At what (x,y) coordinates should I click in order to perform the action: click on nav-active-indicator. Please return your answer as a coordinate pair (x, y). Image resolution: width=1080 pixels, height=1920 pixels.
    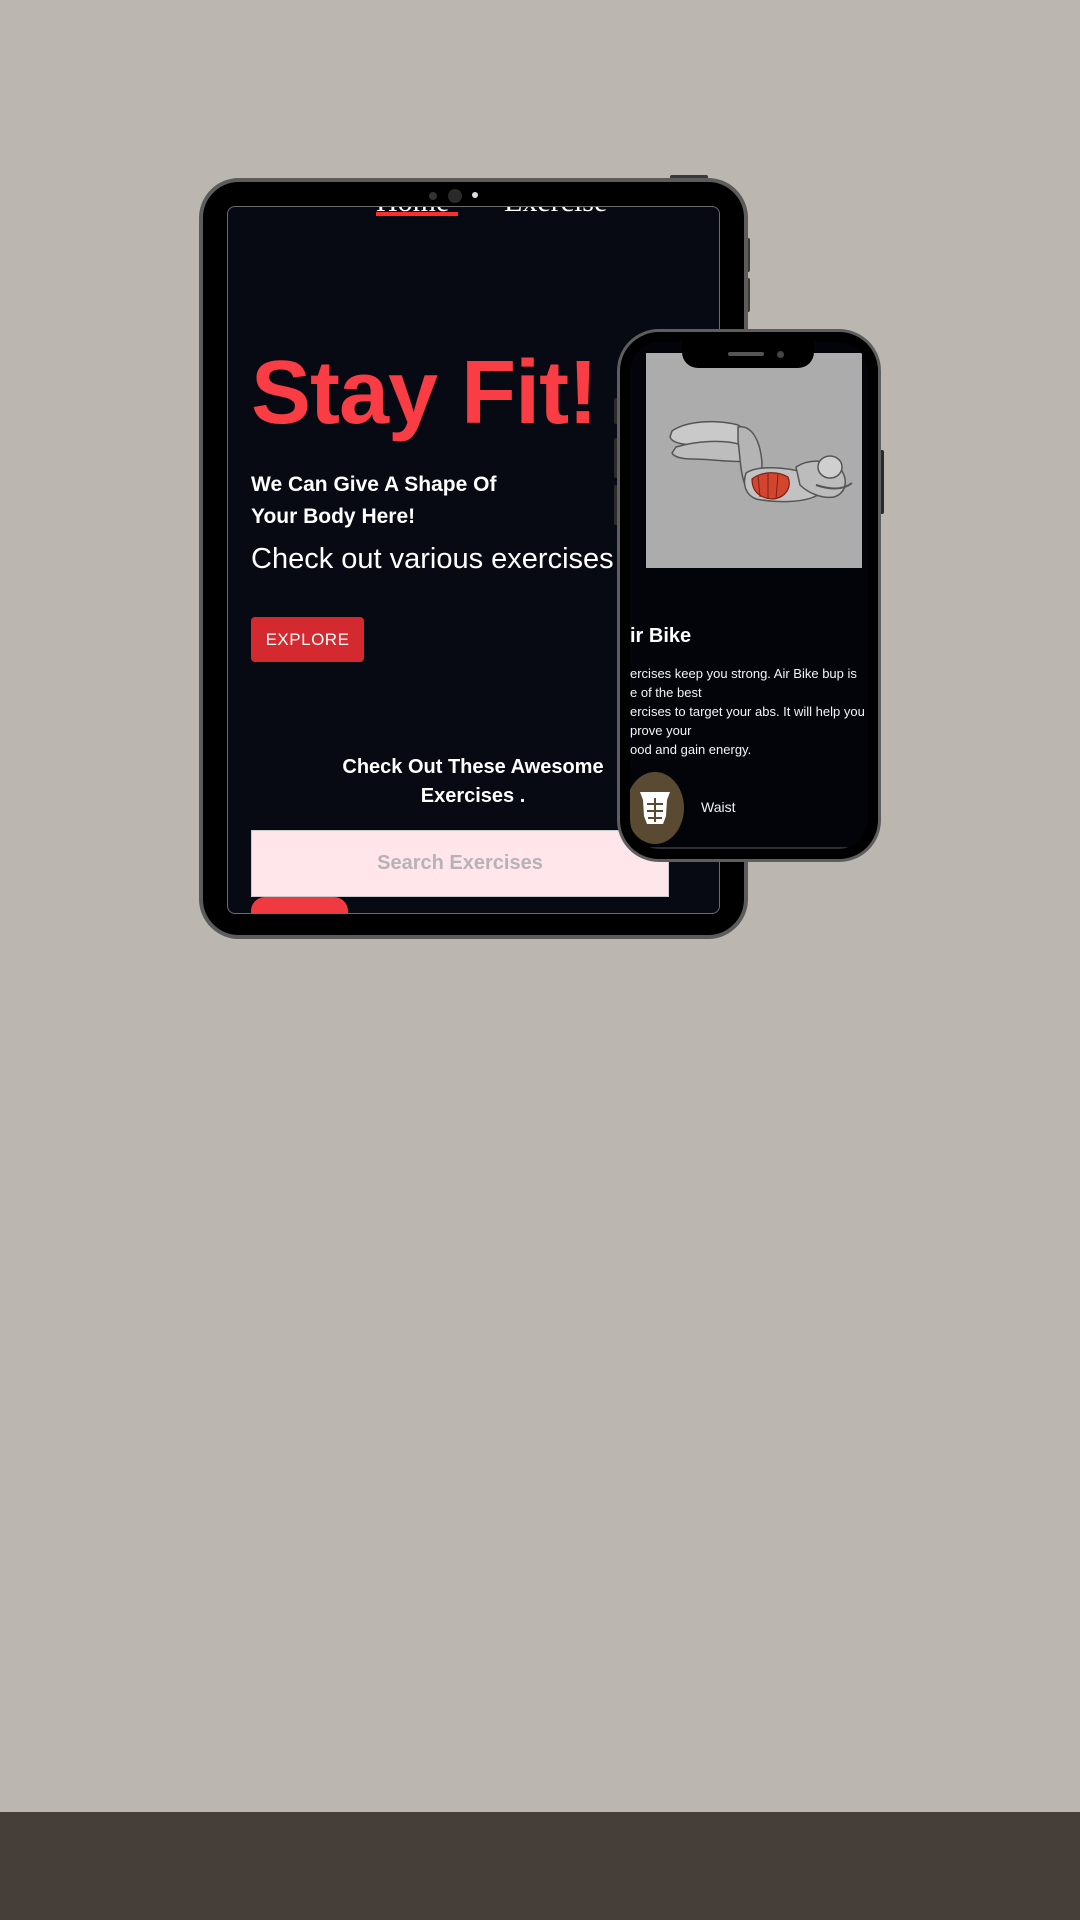
    Looking at the image, I should click on (417, 214).